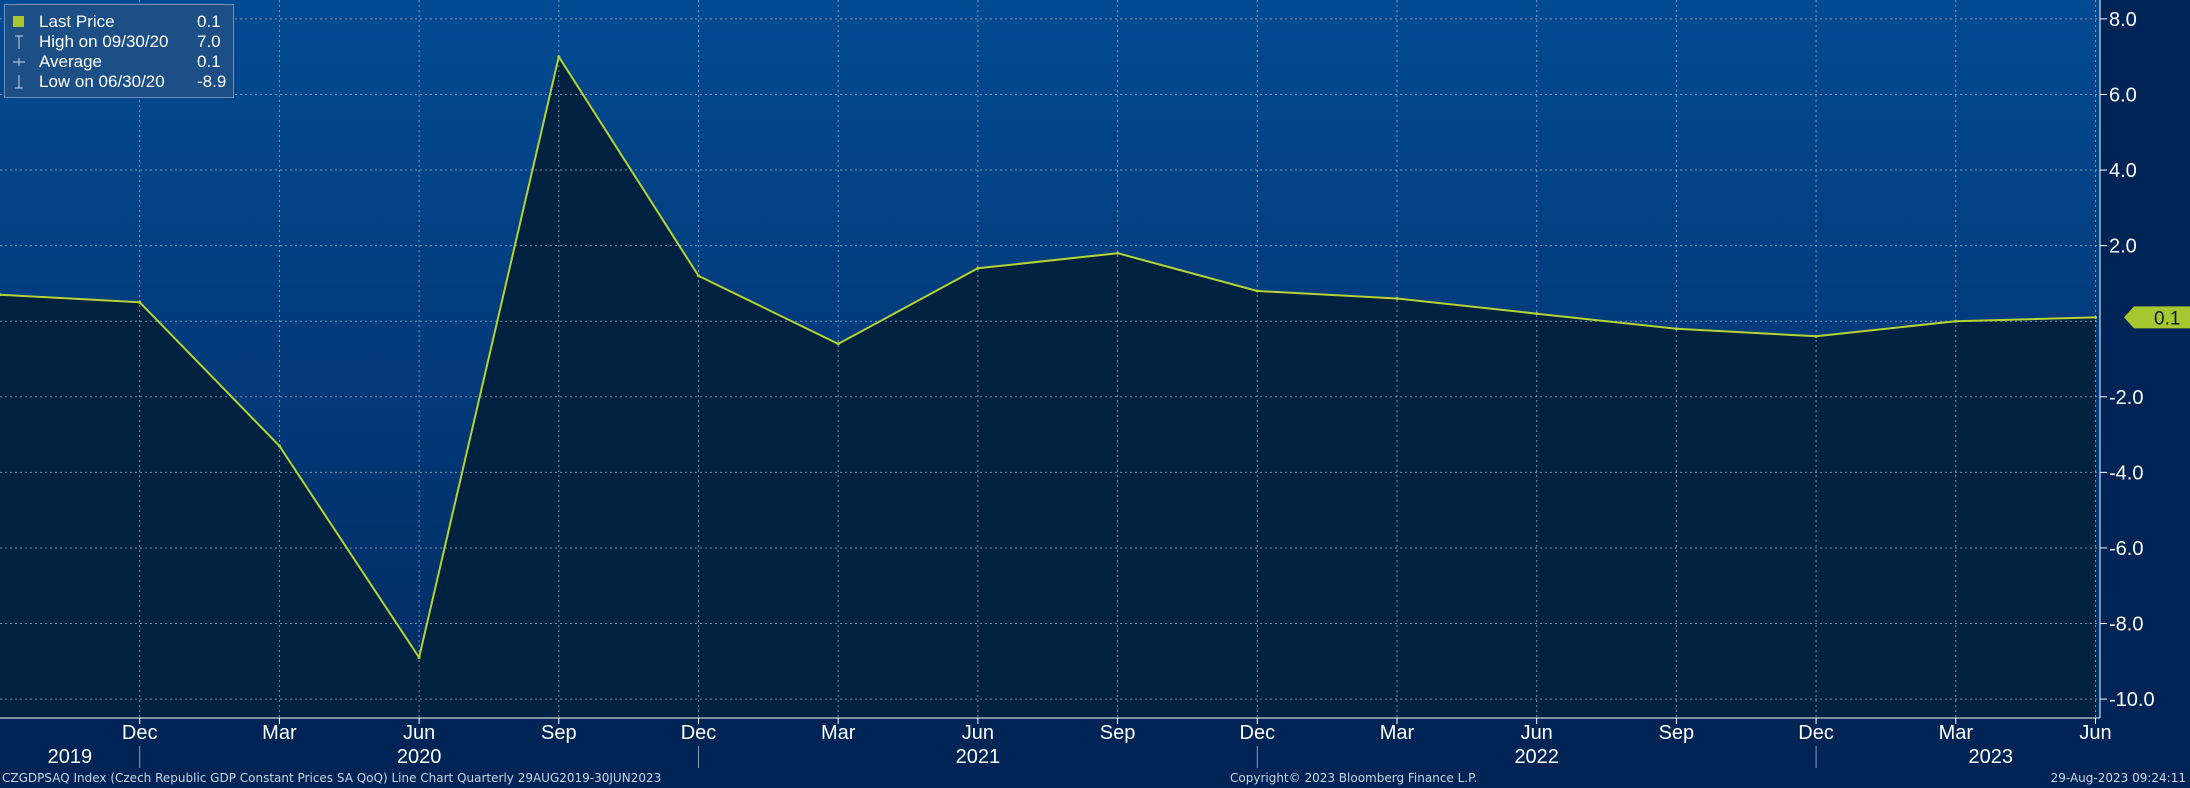  I want to click on high-marker-icon, so click(19, 42).